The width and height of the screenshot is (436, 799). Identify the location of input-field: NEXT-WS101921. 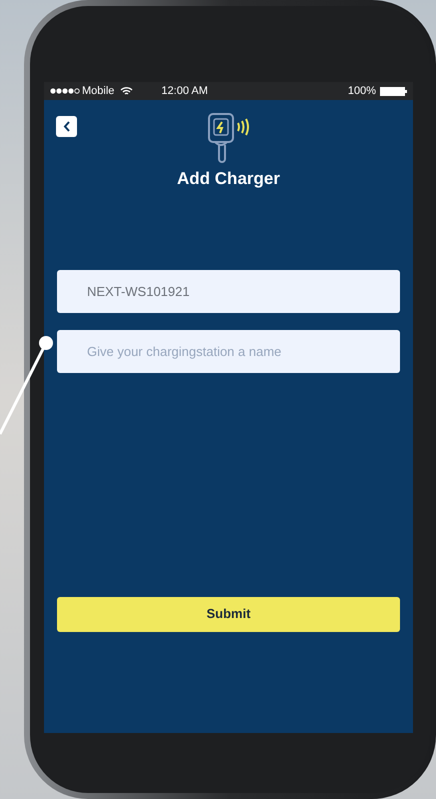
(228, 291).